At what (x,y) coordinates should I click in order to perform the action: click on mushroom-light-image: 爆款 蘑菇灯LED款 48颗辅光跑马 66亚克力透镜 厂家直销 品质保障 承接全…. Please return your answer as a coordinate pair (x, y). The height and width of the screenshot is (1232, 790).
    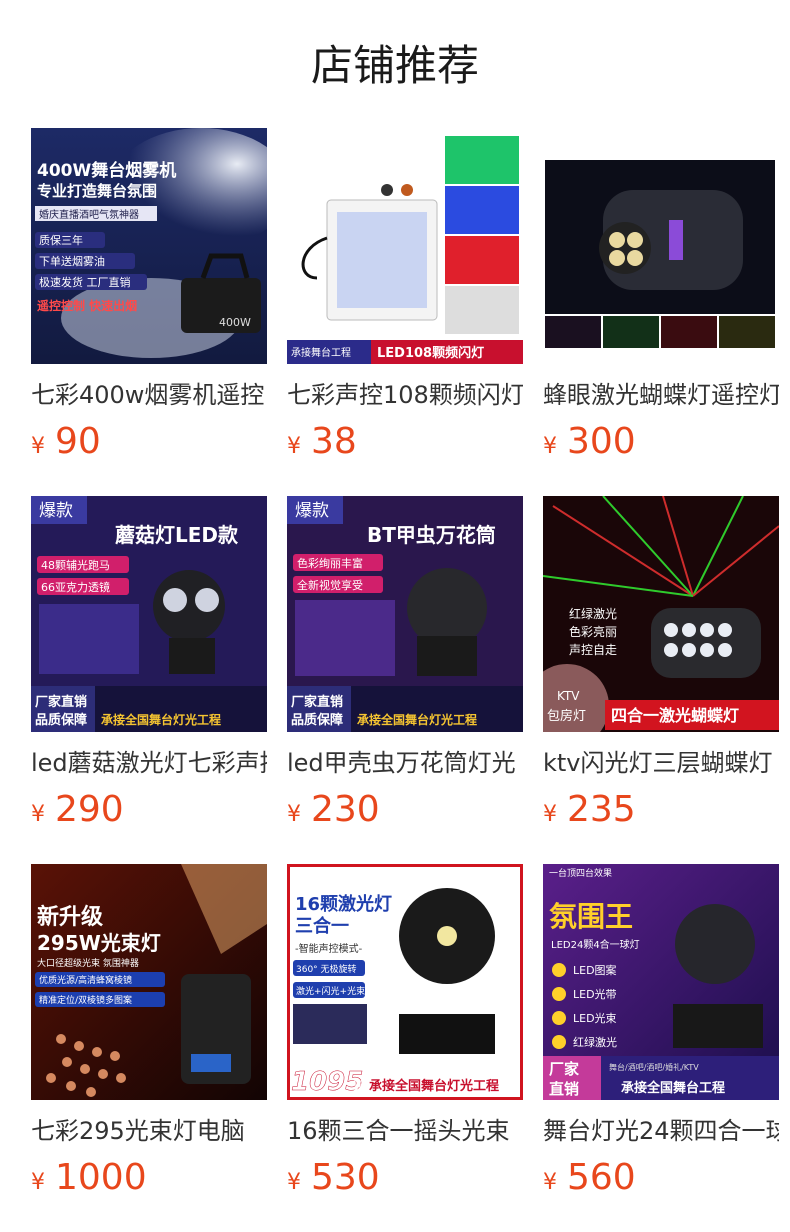
    Looking at the image, I should click on (149, 614).